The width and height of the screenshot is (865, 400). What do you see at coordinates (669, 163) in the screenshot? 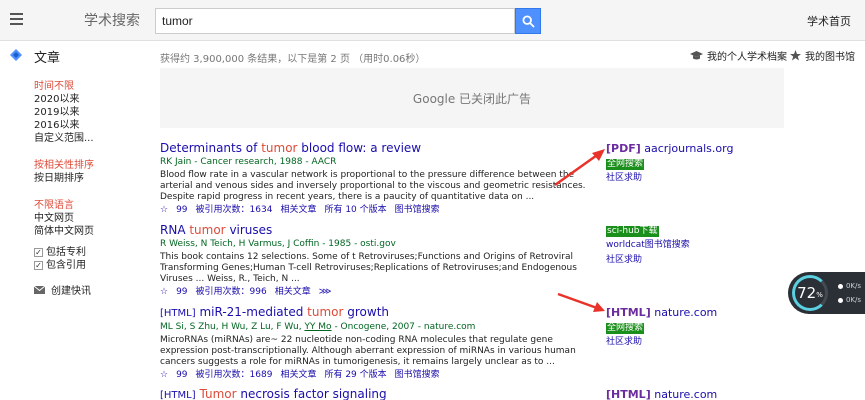
I see `result-side-links: [PDF] aacrjournals.org 全网搜索 社区求助` at bounding box center [669, 163].